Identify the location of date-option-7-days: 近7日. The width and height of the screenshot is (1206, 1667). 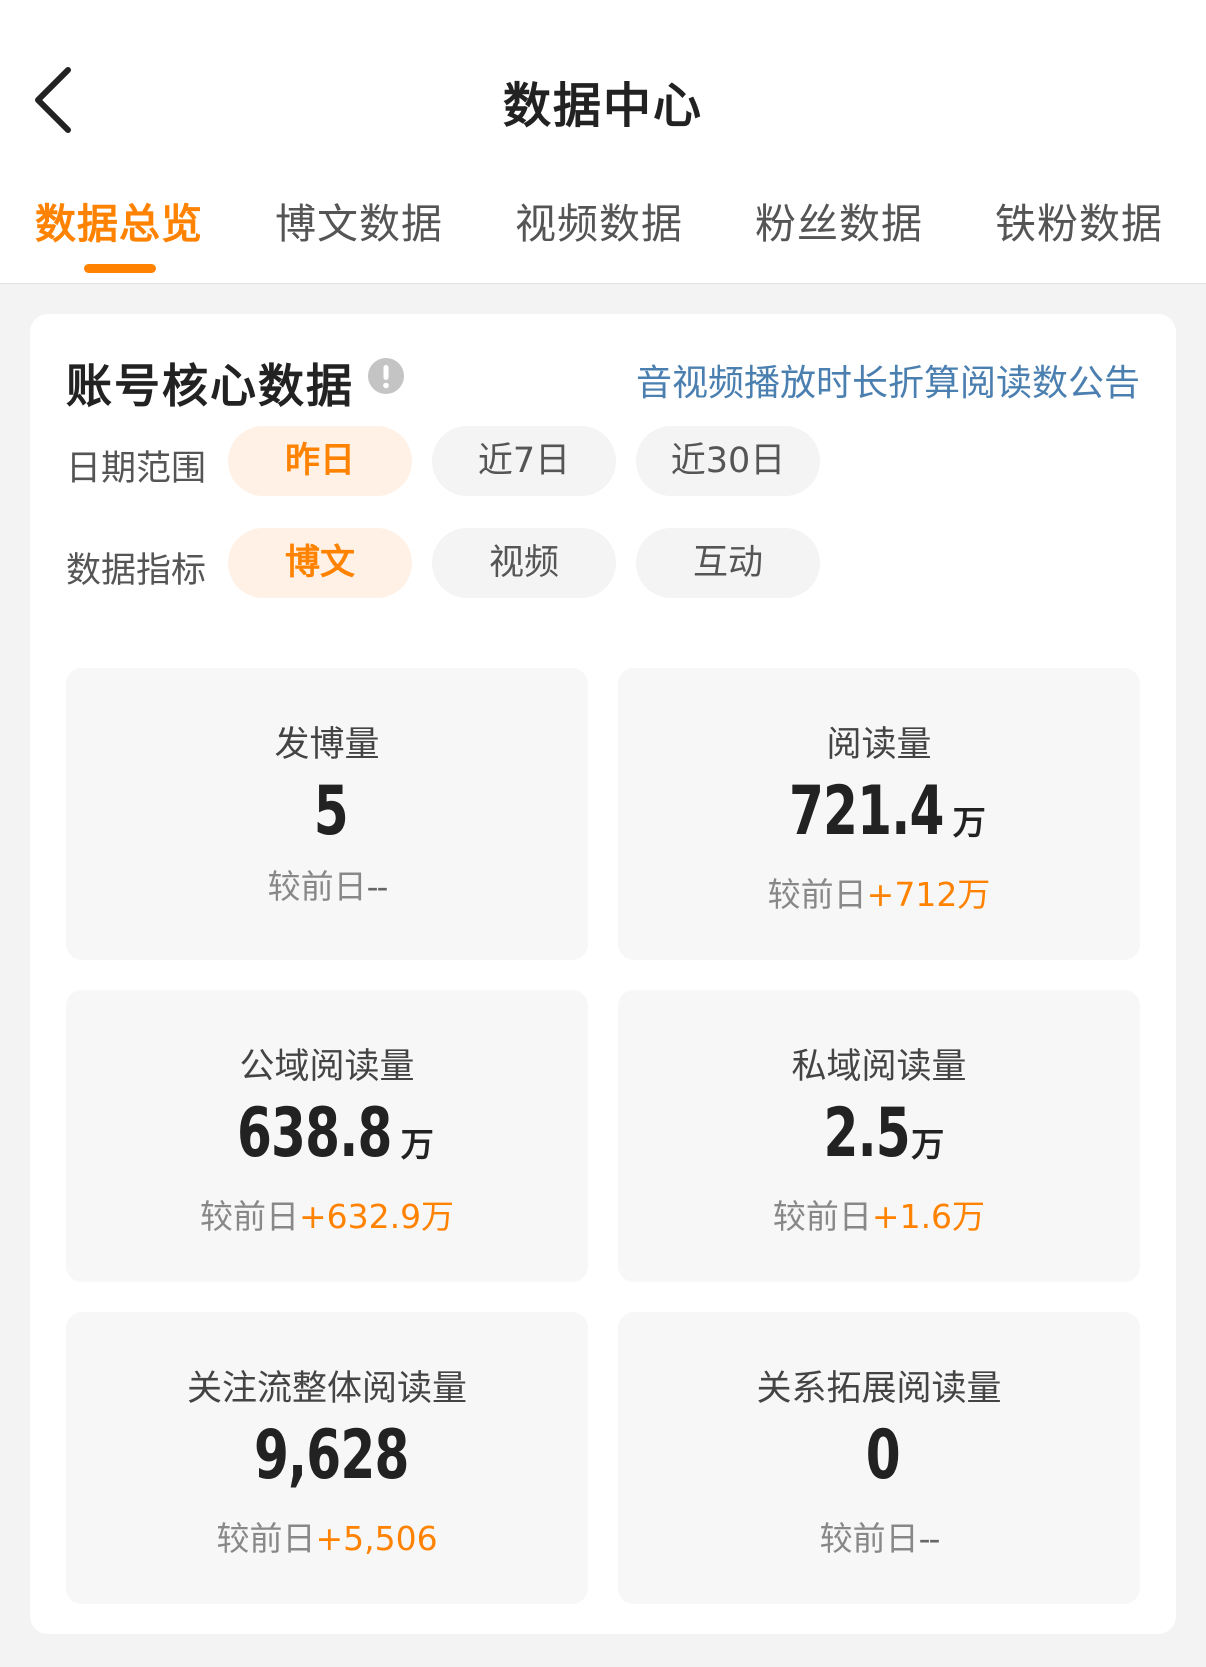
(524, 461).